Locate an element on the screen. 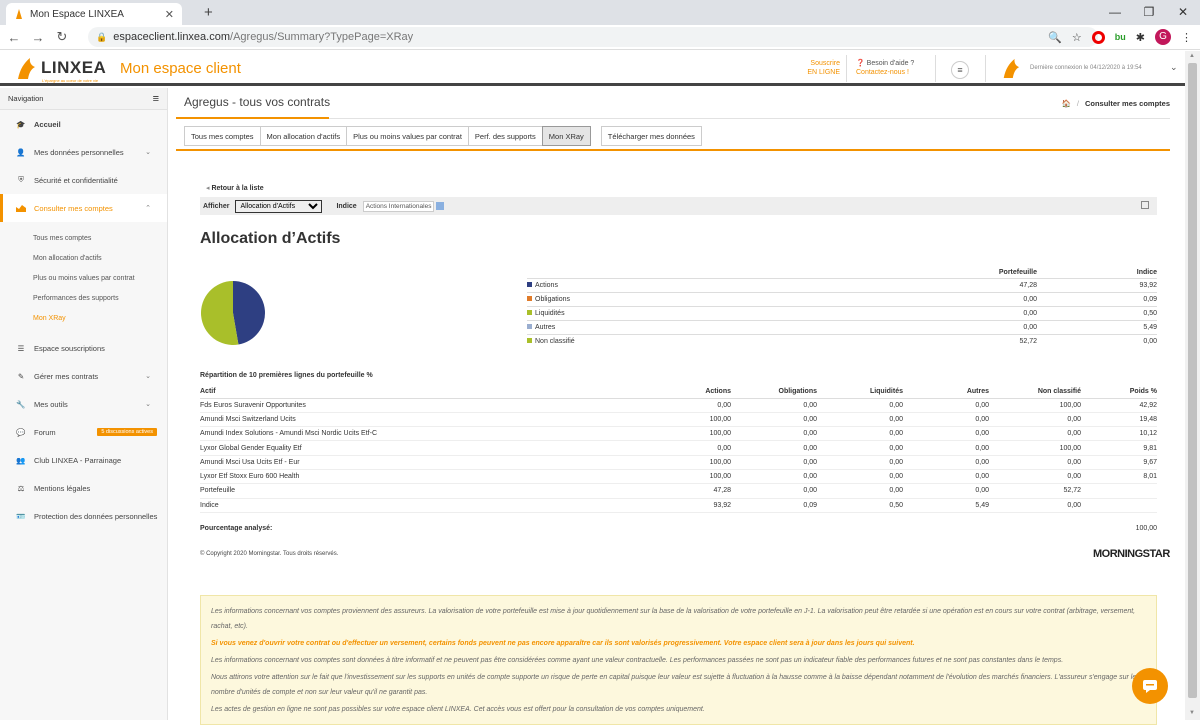 This screenshot has height=725, width=1200. help-circle-icon: ❓ is located at coordinates (860, 63).